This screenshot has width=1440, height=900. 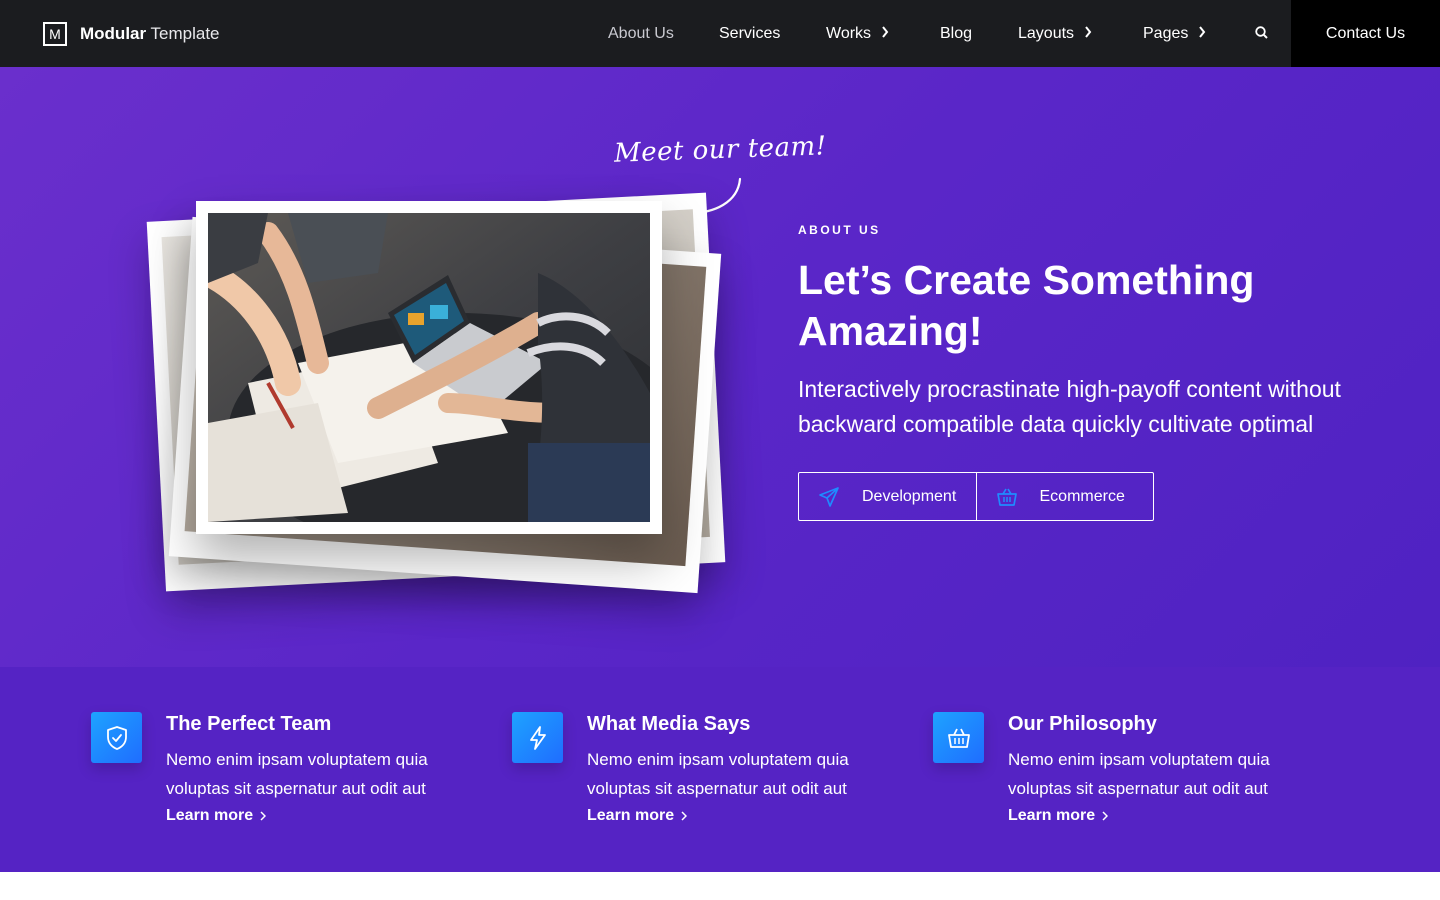 I want to click on nav-item-layouts: Layouts, so click(x=1055, y=33).